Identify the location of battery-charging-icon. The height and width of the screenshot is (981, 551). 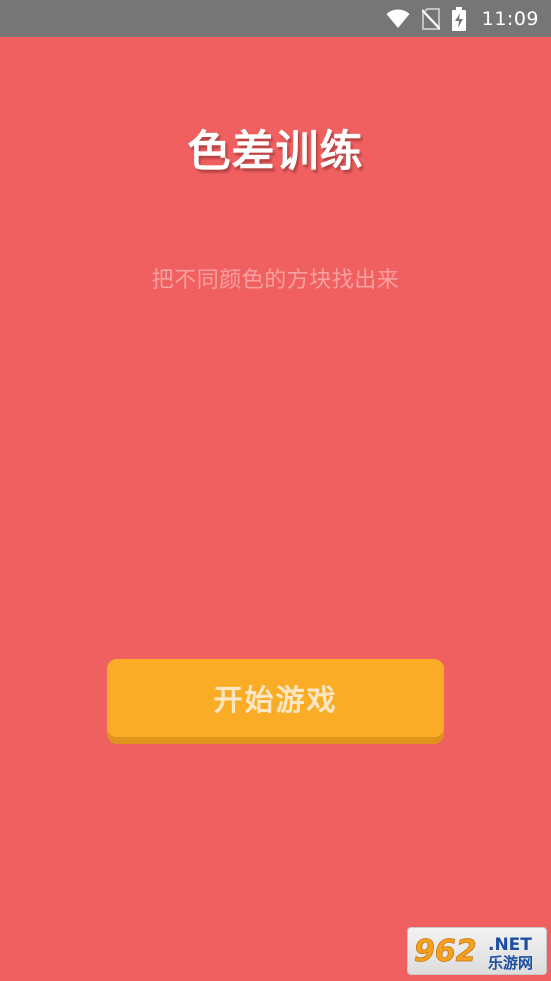
(458, 18).